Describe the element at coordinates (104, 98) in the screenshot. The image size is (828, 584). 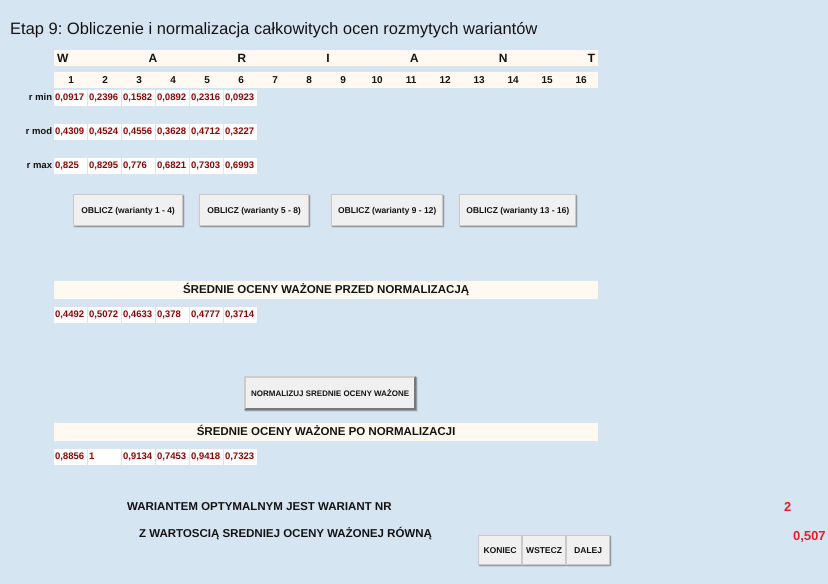
I see `value-cell: 0,2396` at that location.